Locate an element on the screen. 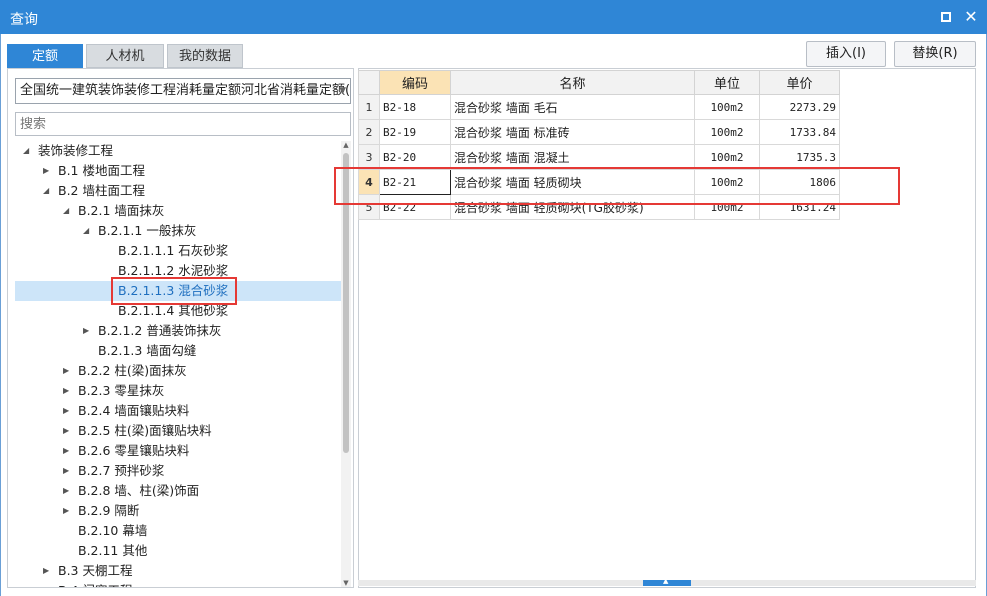 The height and width of the screenshot is (596, 987). table-row: 1 B2-18 混合砂浆 墙面 毛石 100m2 2273.29 is located at coordinates (599, 107).